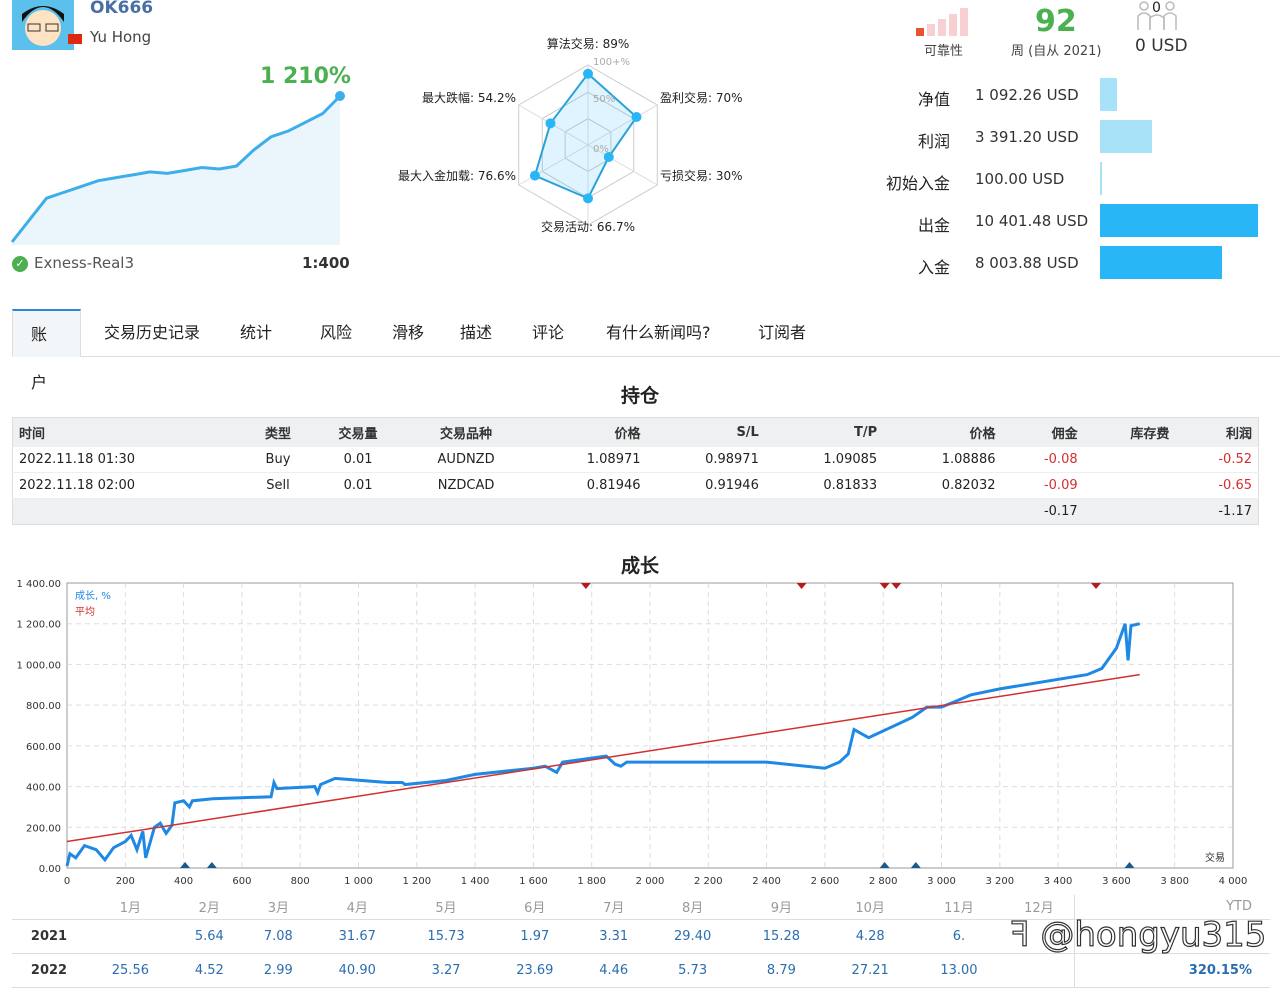  I want to click on y-tick-label: 600.00, so click(43, 747).